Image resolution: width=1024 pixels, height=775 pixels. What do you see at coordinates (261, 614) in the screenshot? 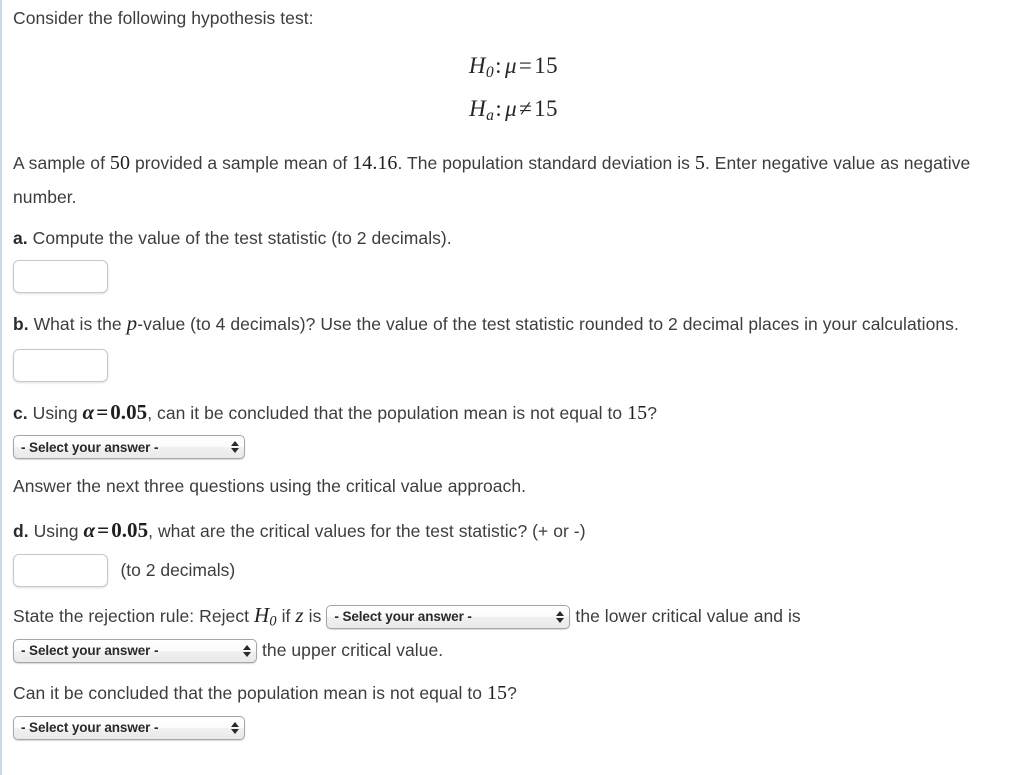
I see `rejection-rule-h-symbol: H` at bounding box center [261, 614].